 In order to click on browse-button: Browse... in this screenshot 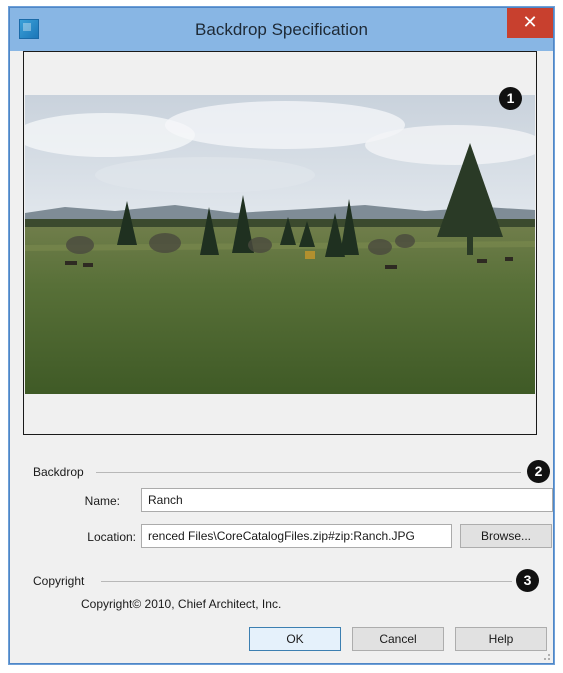, I will do `click(506, 536)`.